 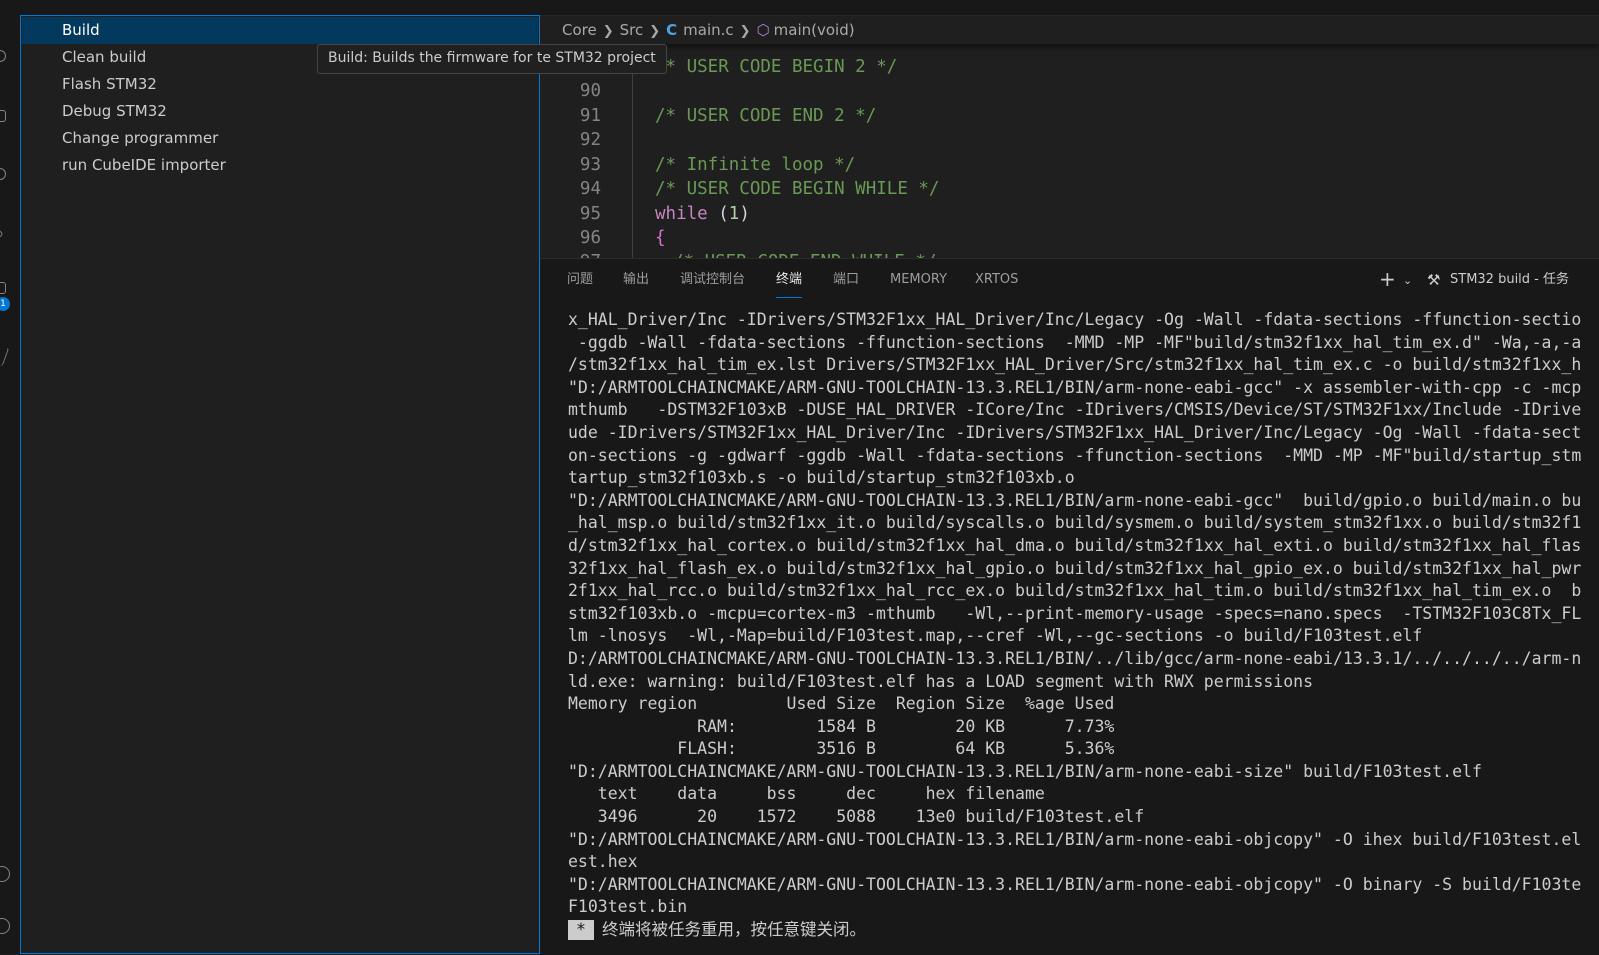 I want to click on tab-ports: 端口, so click(x=846, y=284).